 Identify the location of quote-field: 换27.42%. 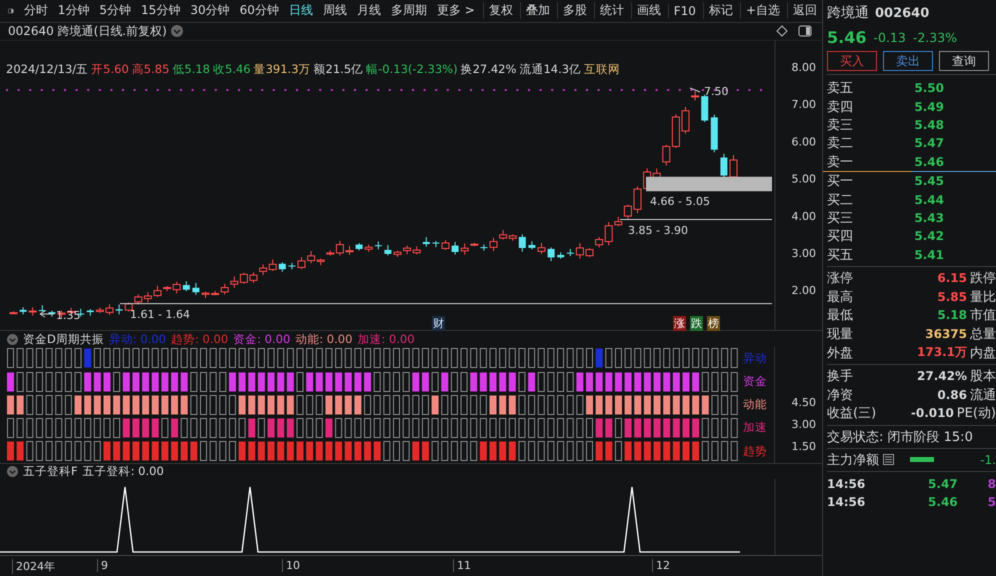
(488, 70).